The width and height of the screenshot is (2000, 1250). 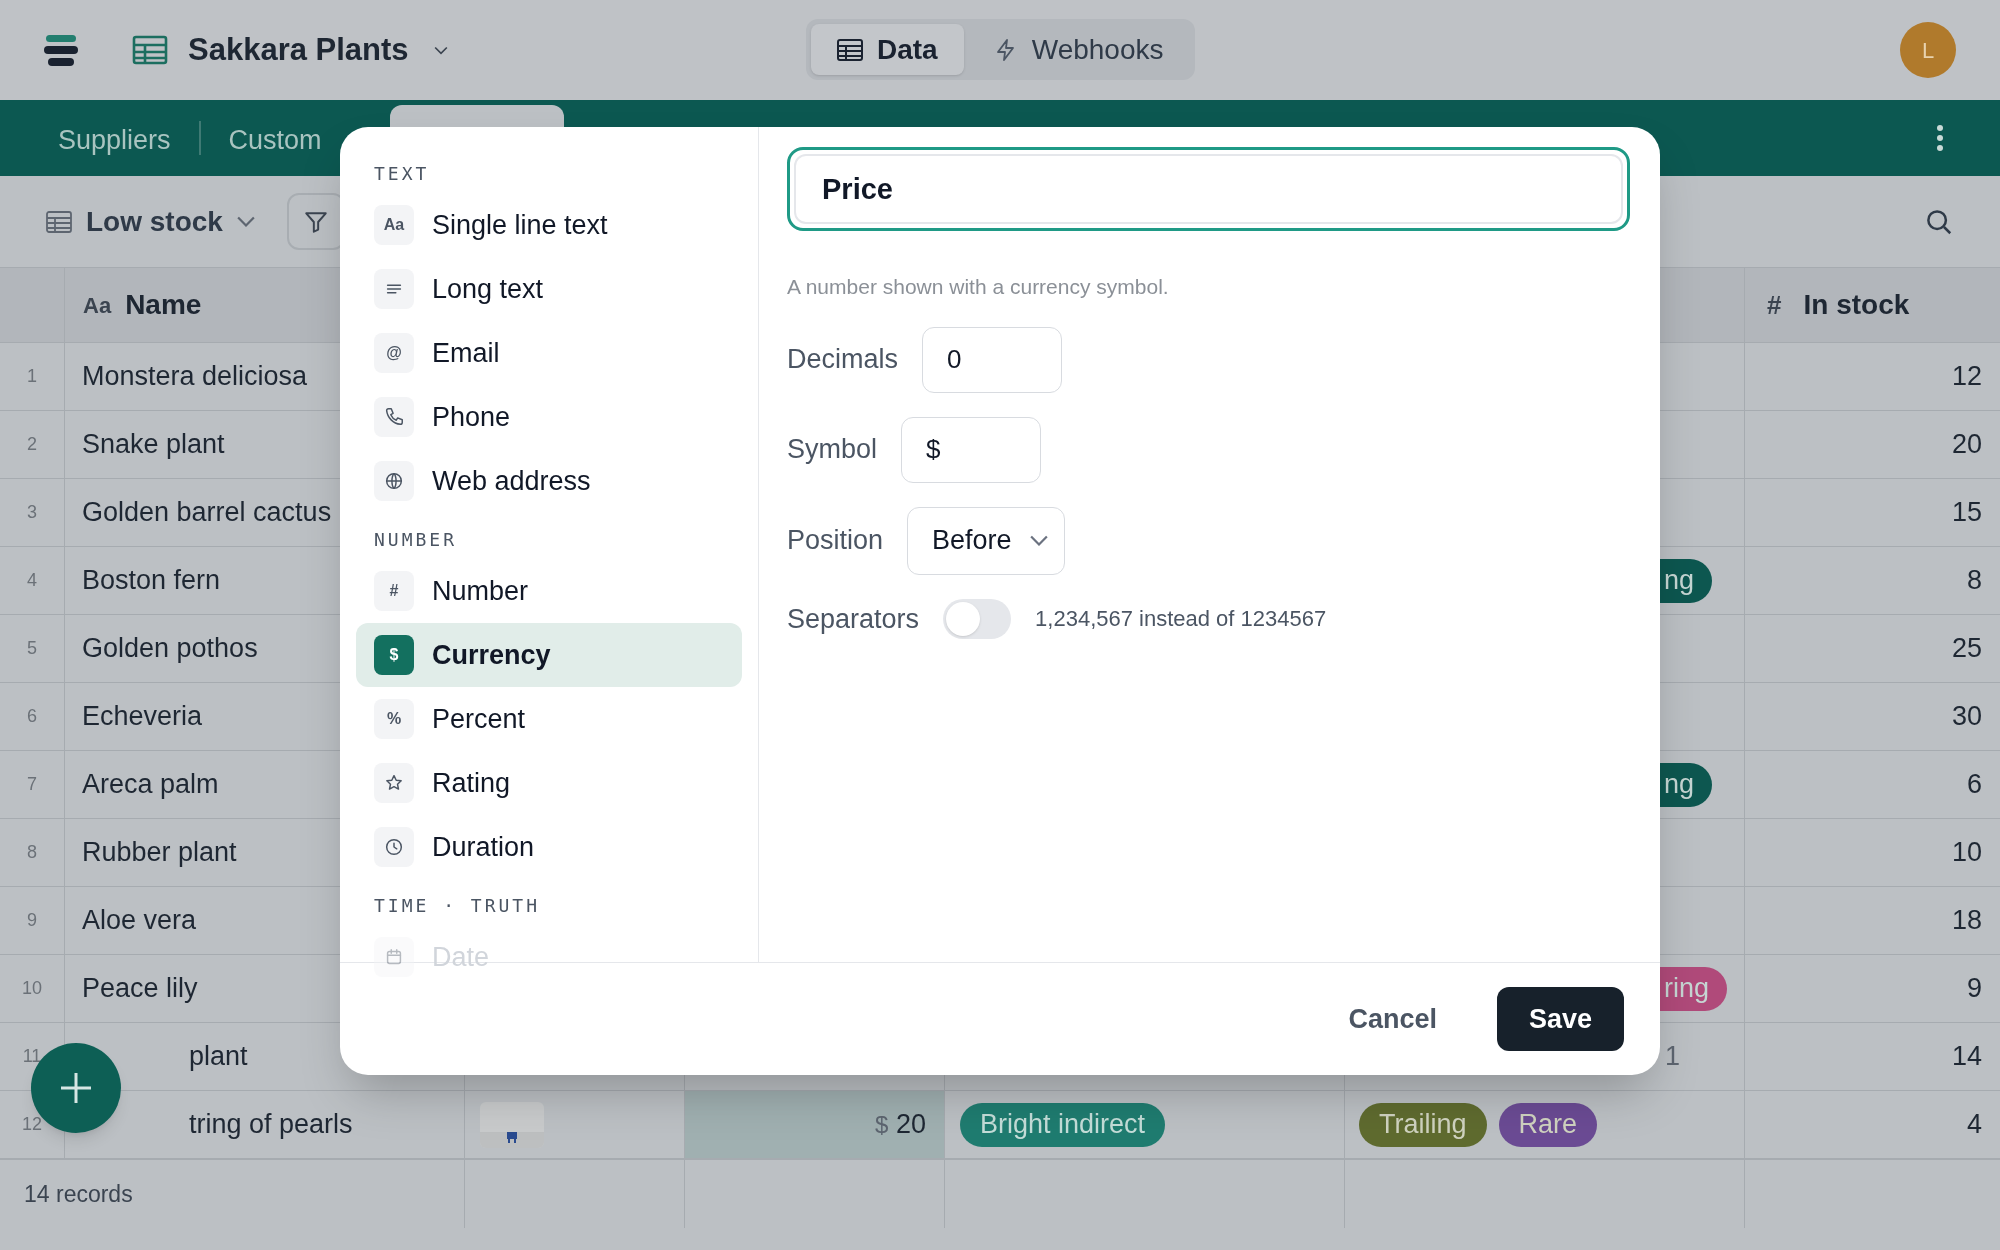 What do you see at coordinates (163, 305) in the screenshot?
I see `column-header: Name` at bounding box center [163, 305].